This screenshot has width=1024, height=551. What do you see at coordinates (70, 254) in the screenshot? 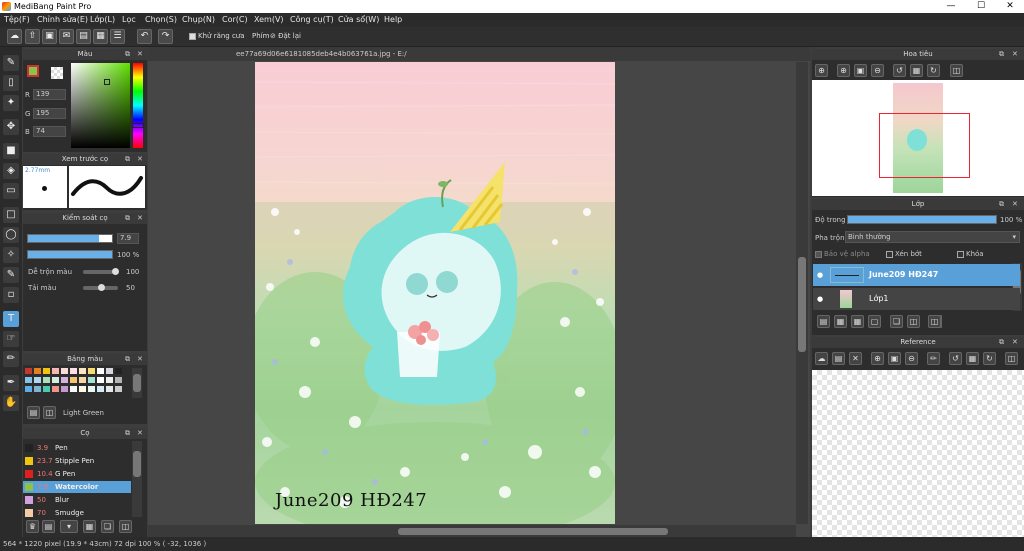
I see `brush-opacity-slider` at bounding box center [70, 254].